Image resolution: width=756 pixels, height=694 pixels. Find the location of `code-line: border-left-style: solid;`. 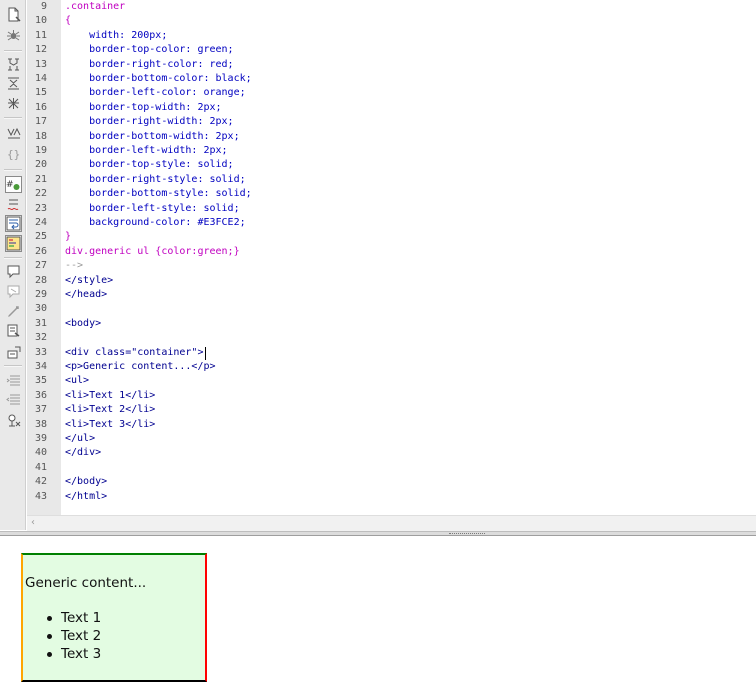

code-line: border-left-style: solid; is located at coordinates (152, 209).